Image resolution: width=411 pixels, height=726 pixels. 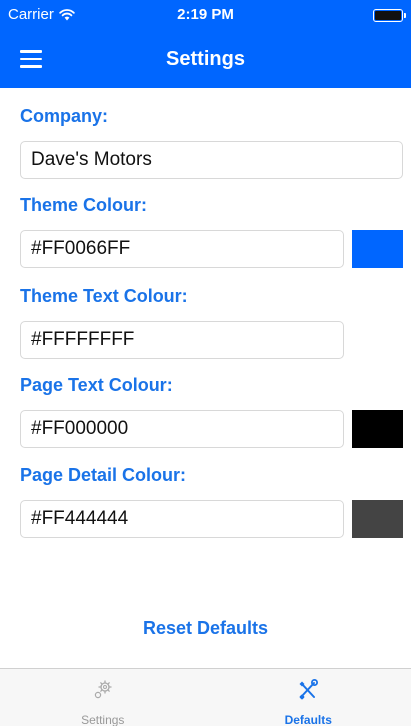 What do you see at coordinates (182, 519) in the screenshot?
I see `page-detail-colour-input` at bounding box center [182, 519].